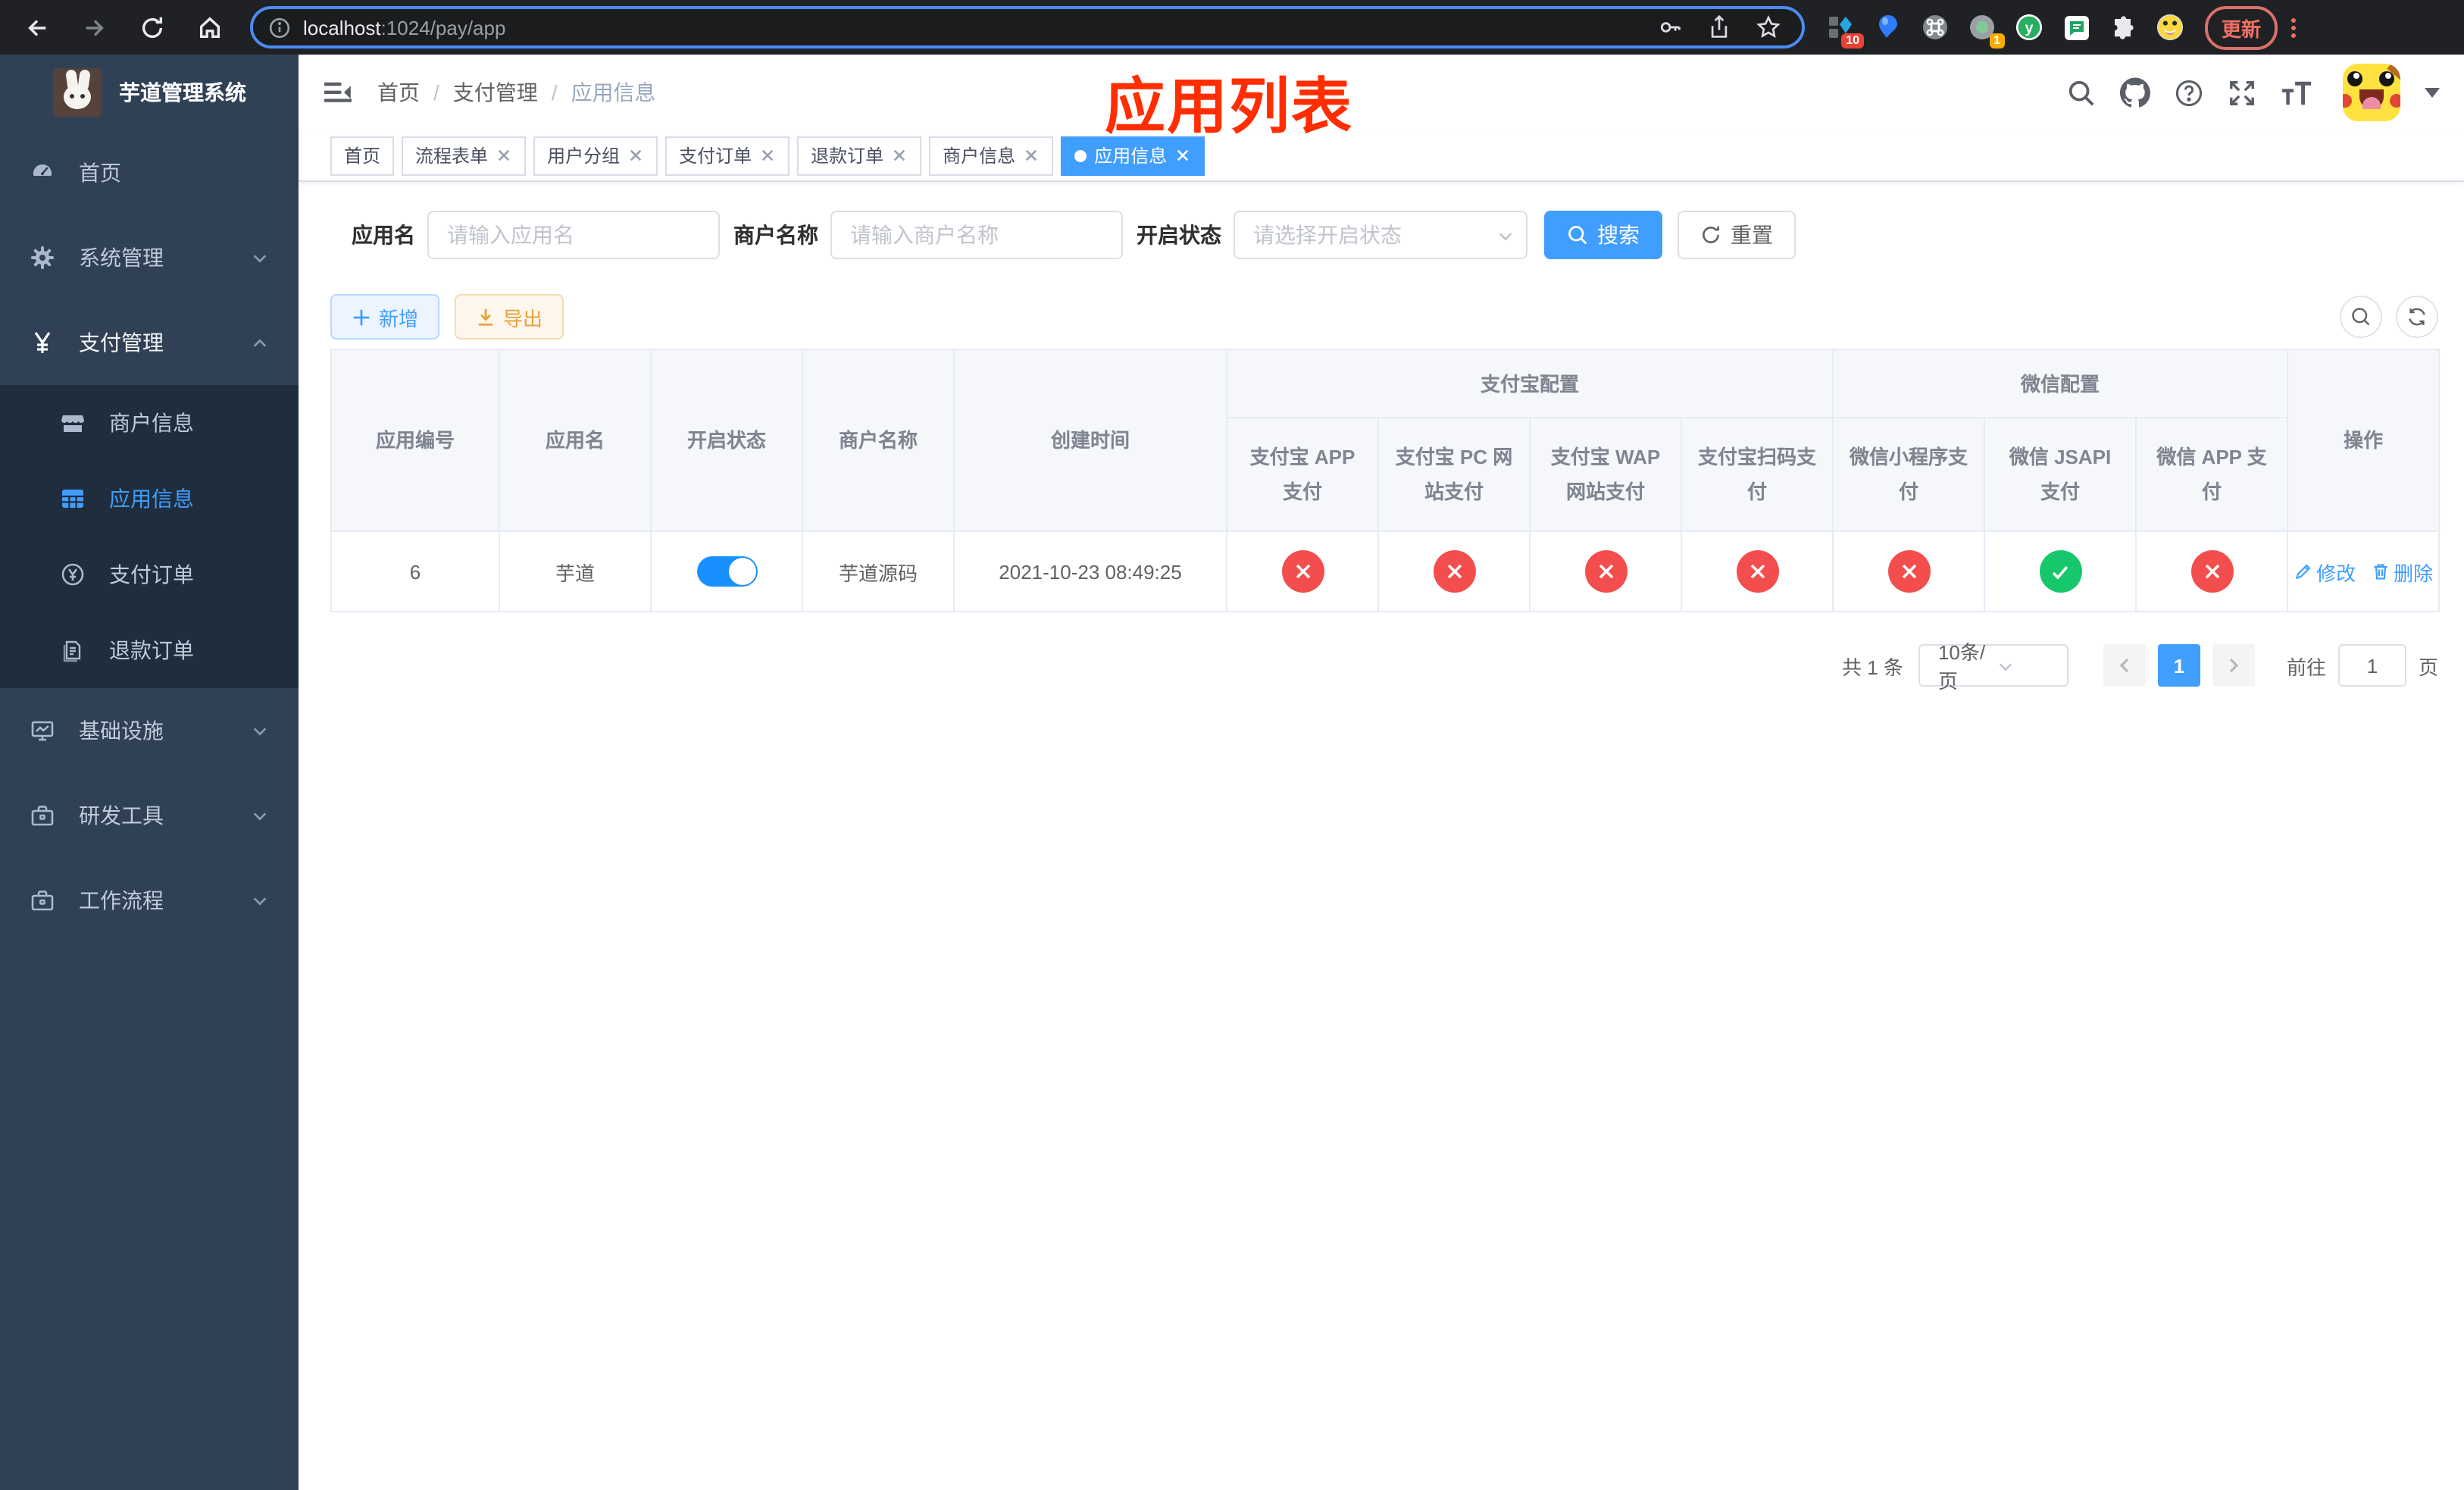  I want to click on home-icon, so click(210, 27).